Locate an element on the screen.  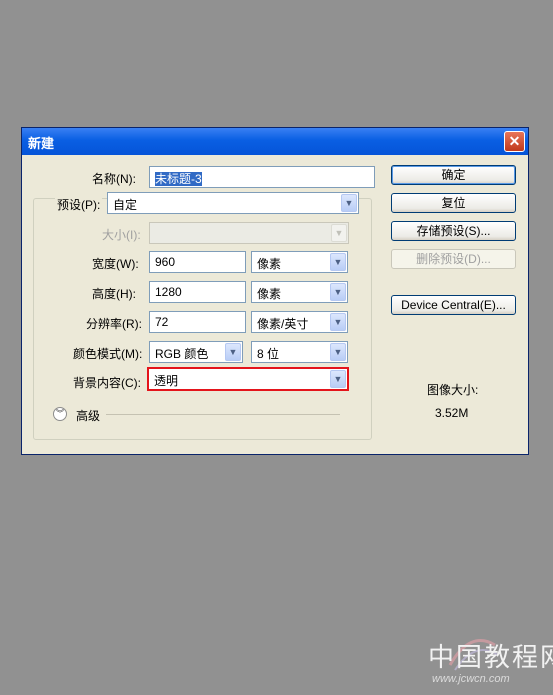
height-unit-select: 像素 ▼ is located at coordinates (299, 292).